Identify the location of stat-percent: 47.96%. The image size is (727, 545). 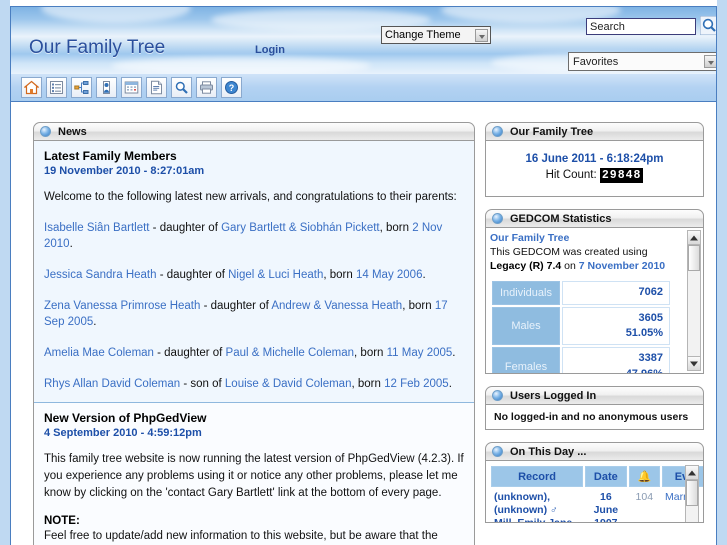
(644, 370).